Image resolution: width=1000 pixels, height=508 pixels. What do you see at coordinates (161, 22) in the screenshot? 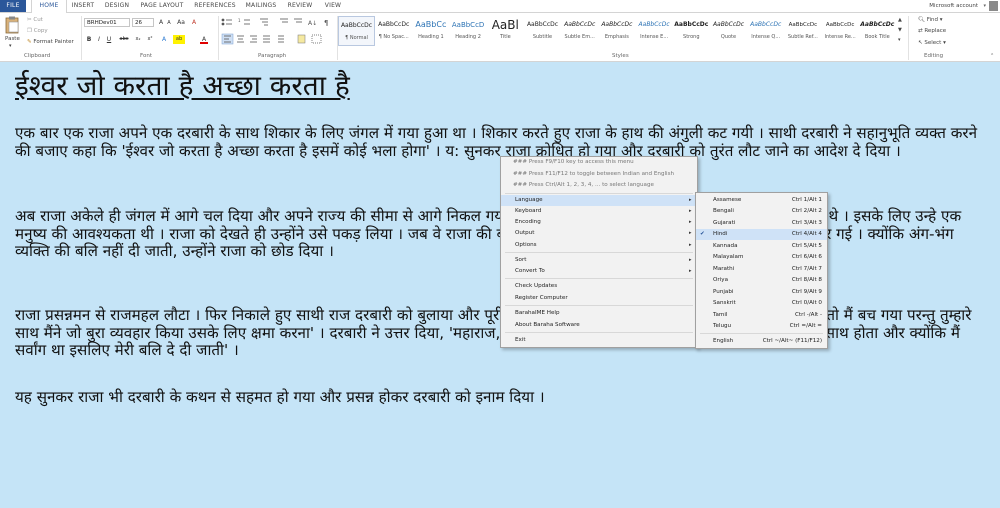
I see `grow-font-button: A` at bounding box center [161, 22].